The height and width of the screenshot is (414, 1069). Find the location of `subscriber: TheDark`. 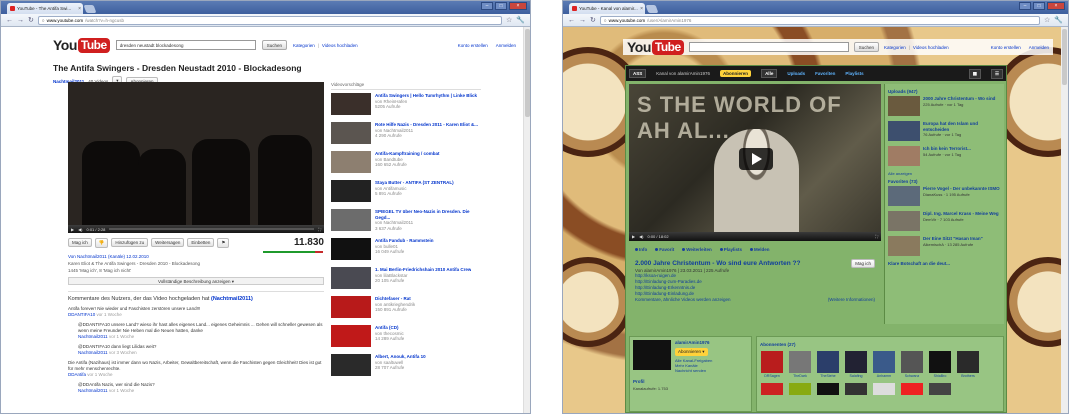

subscriber: TheDark is located at coordinates (800, 364).